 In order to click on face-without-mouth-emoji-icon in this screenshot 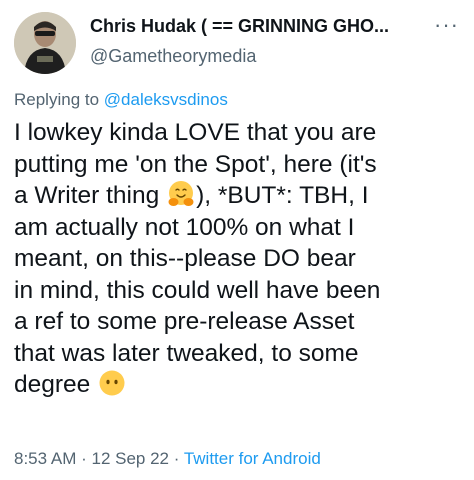, I will do `click(112, 383)`.